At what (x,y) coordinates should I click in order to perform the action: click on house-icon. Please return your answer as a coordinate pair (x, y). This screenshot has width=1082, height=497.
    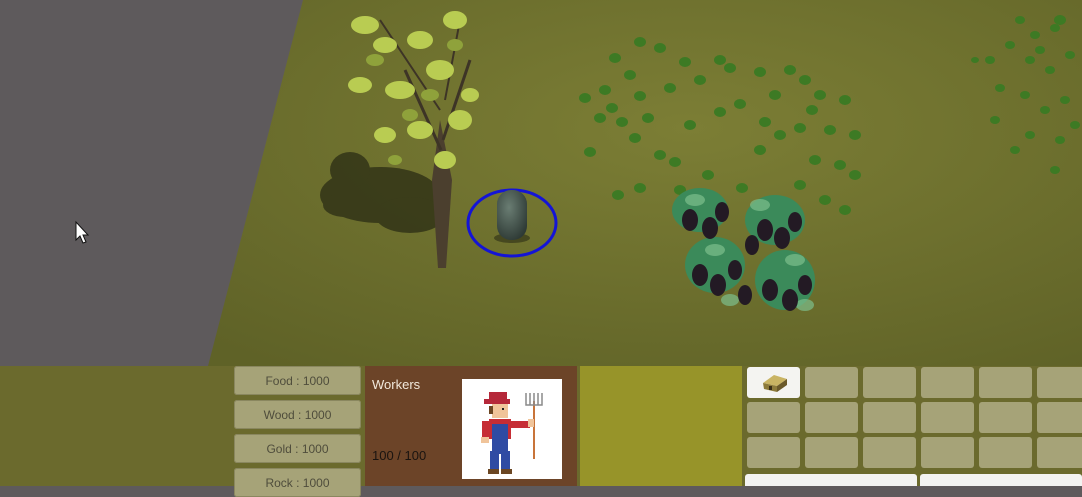
    Looking at the image, I should click on (775, 383).